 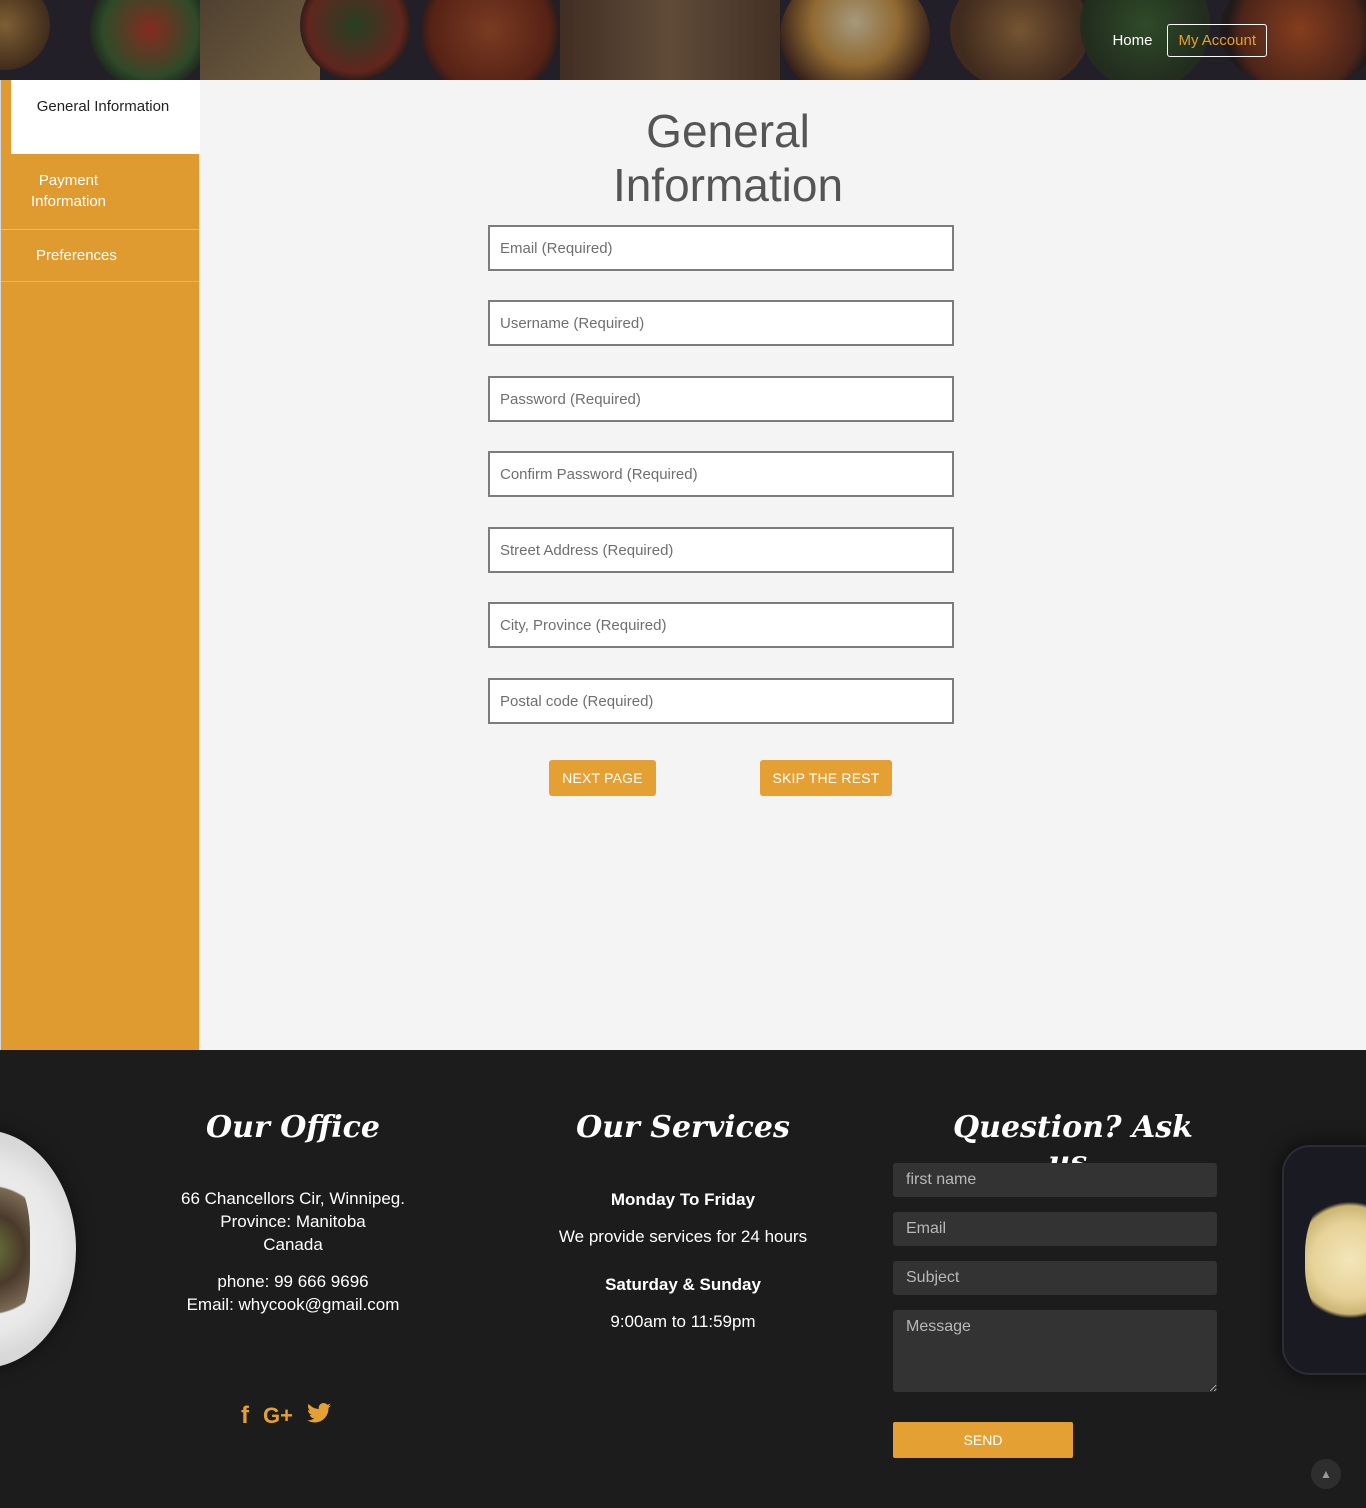 I want to click on sidebar-item-preferences: Preferences, so click(x=100, y=256).